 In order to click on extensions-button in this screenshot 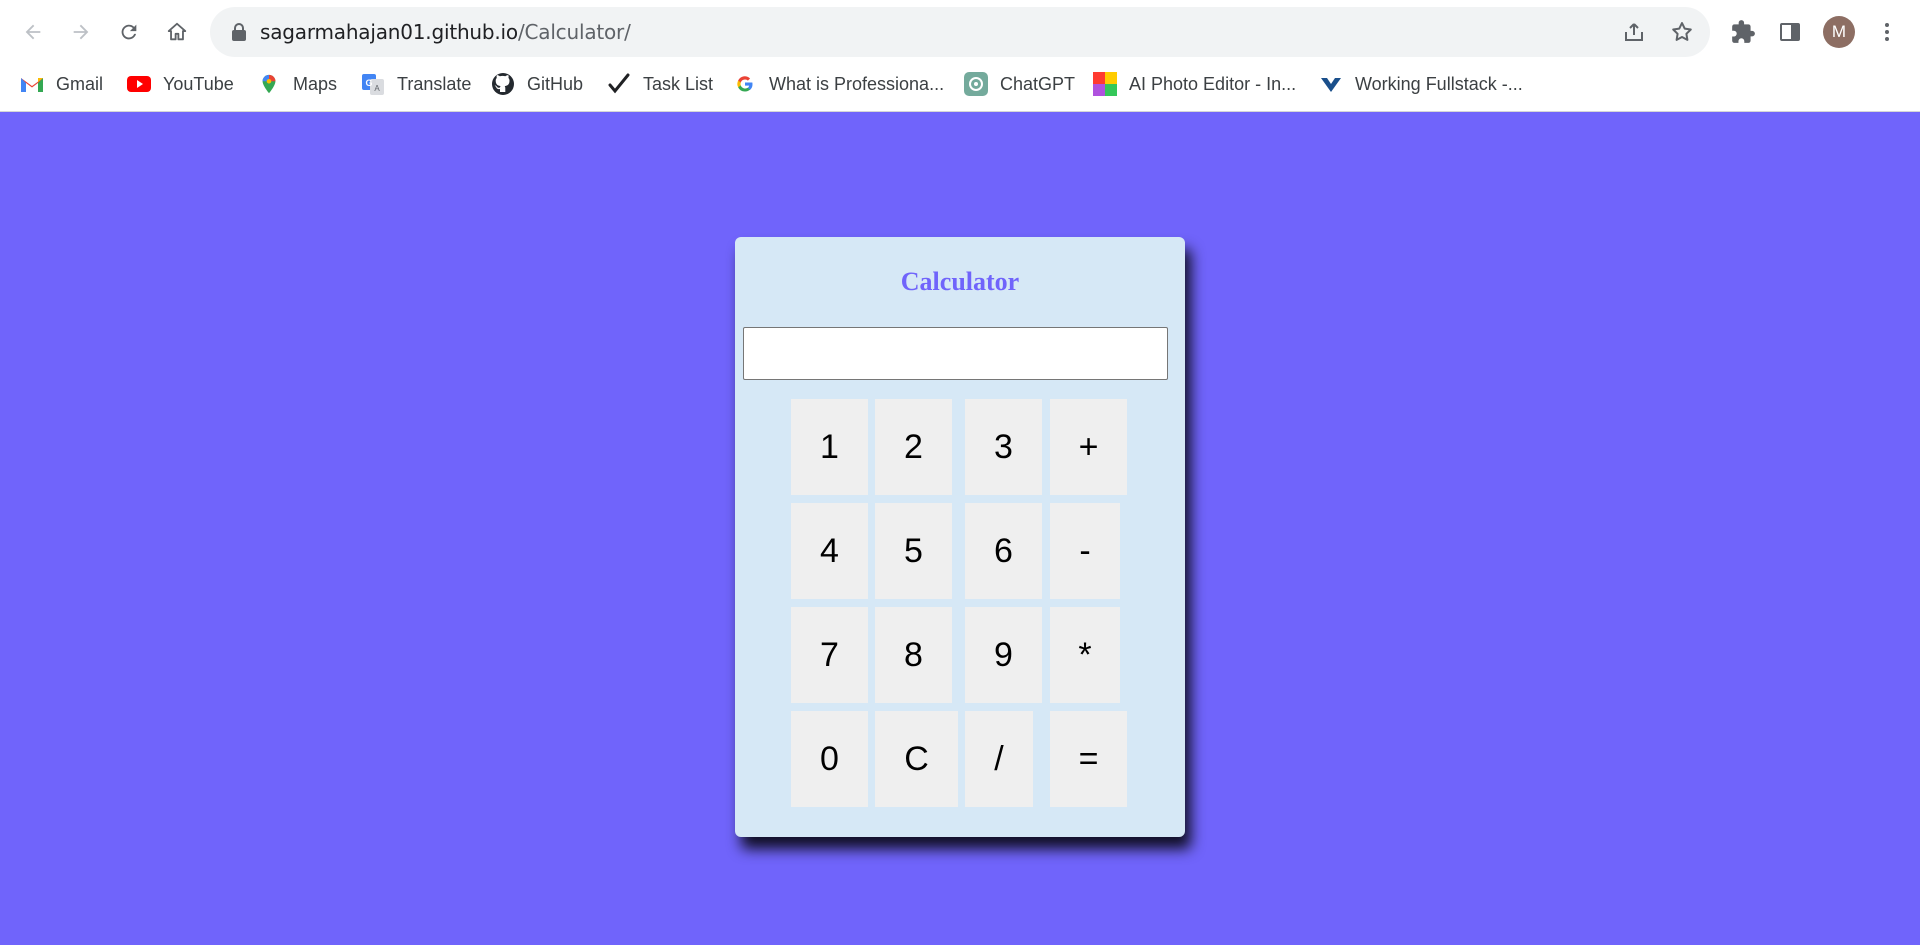, I will do `click(1743, 32)`.